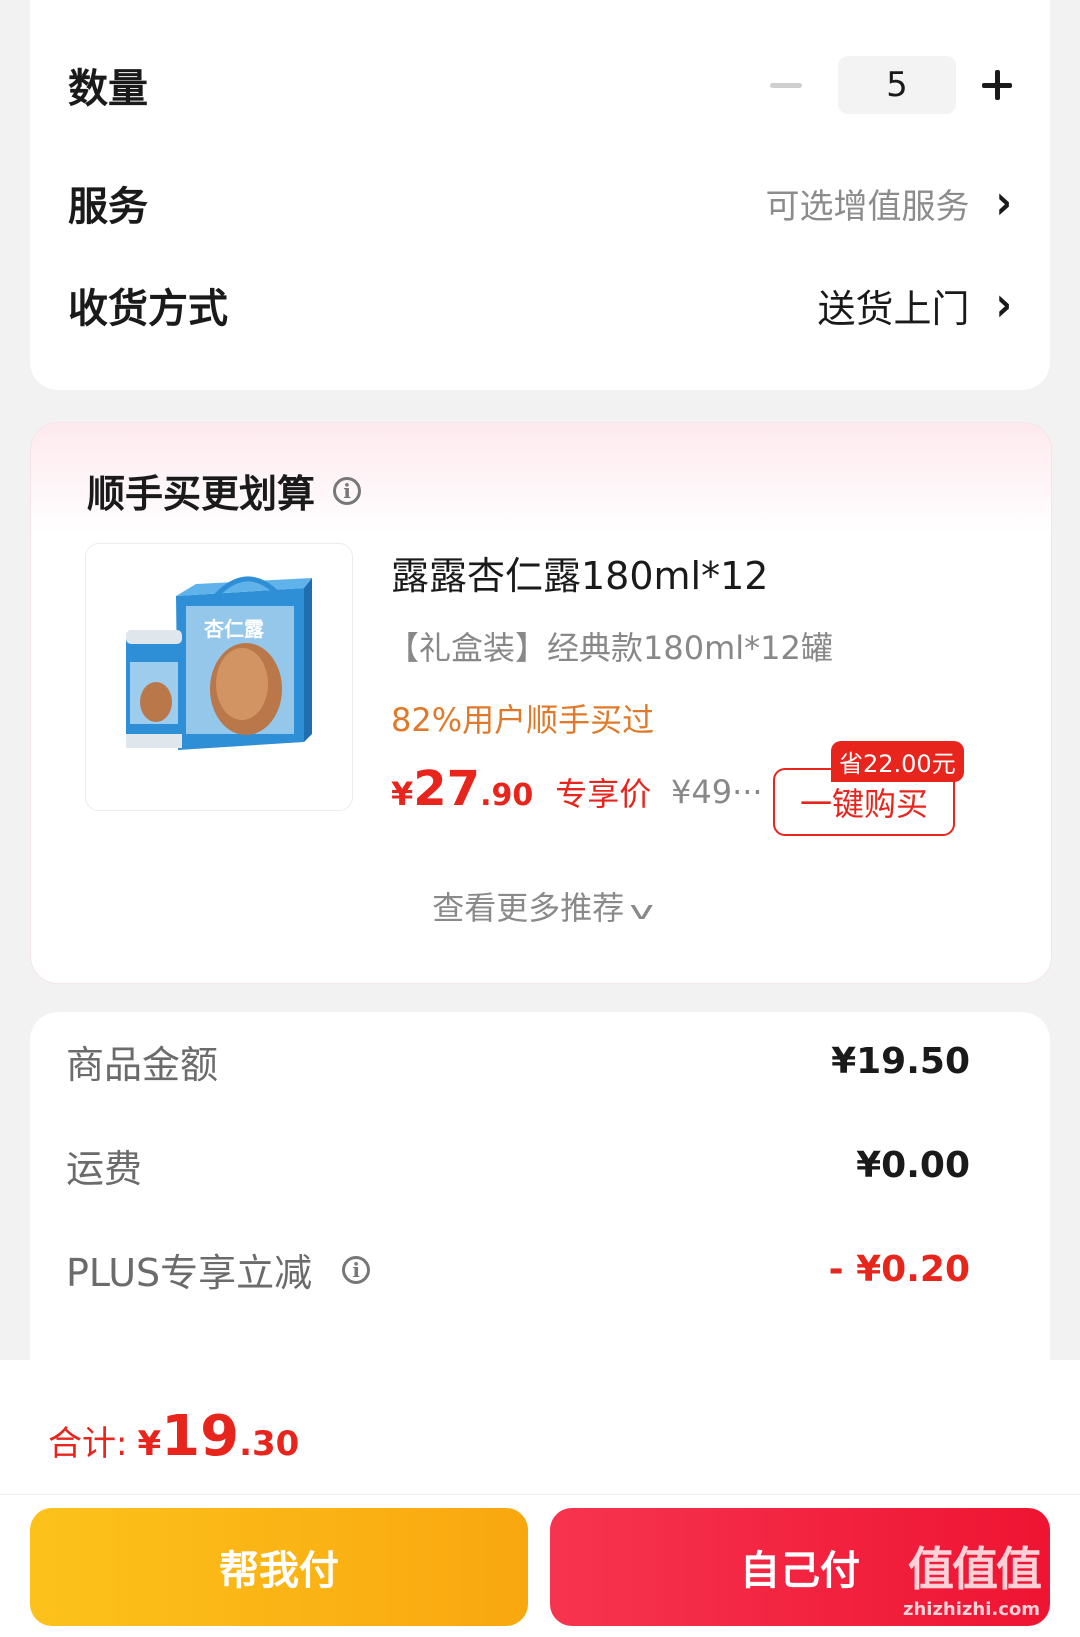 Image resolution: width=1080 pixels, height=1637 pixels. I want to click on almond-drink-box-icon: 杏仁露, so click(219, 663).